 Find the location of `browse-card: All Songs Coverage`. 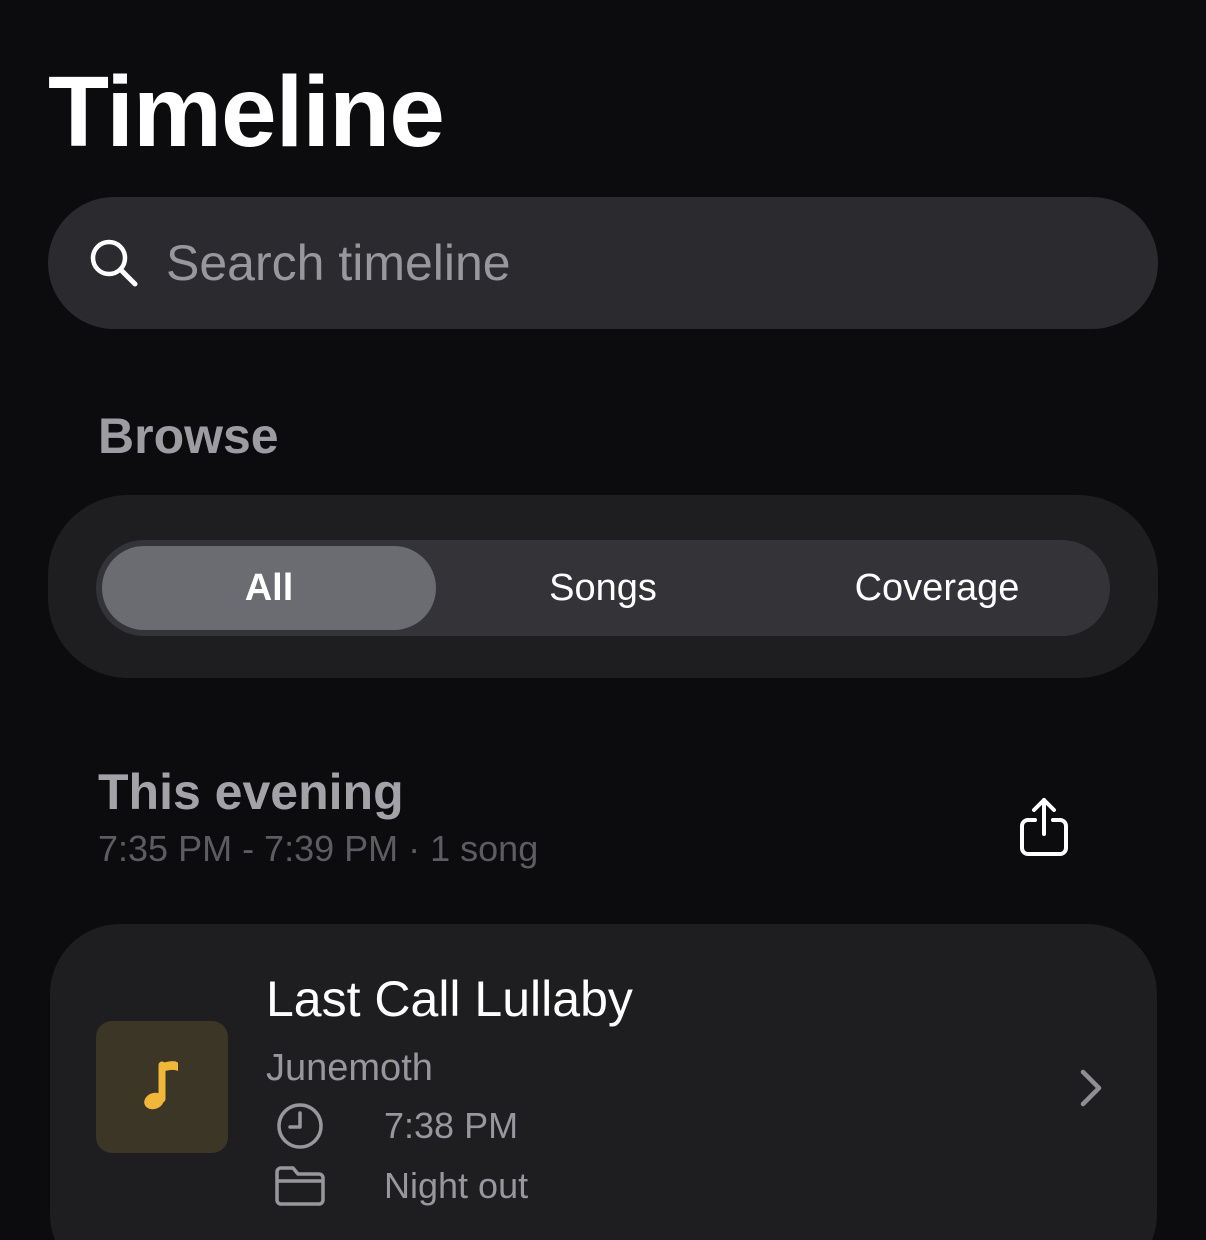

browse-card: All Songs Coverage is located at coordinates (603, 586).